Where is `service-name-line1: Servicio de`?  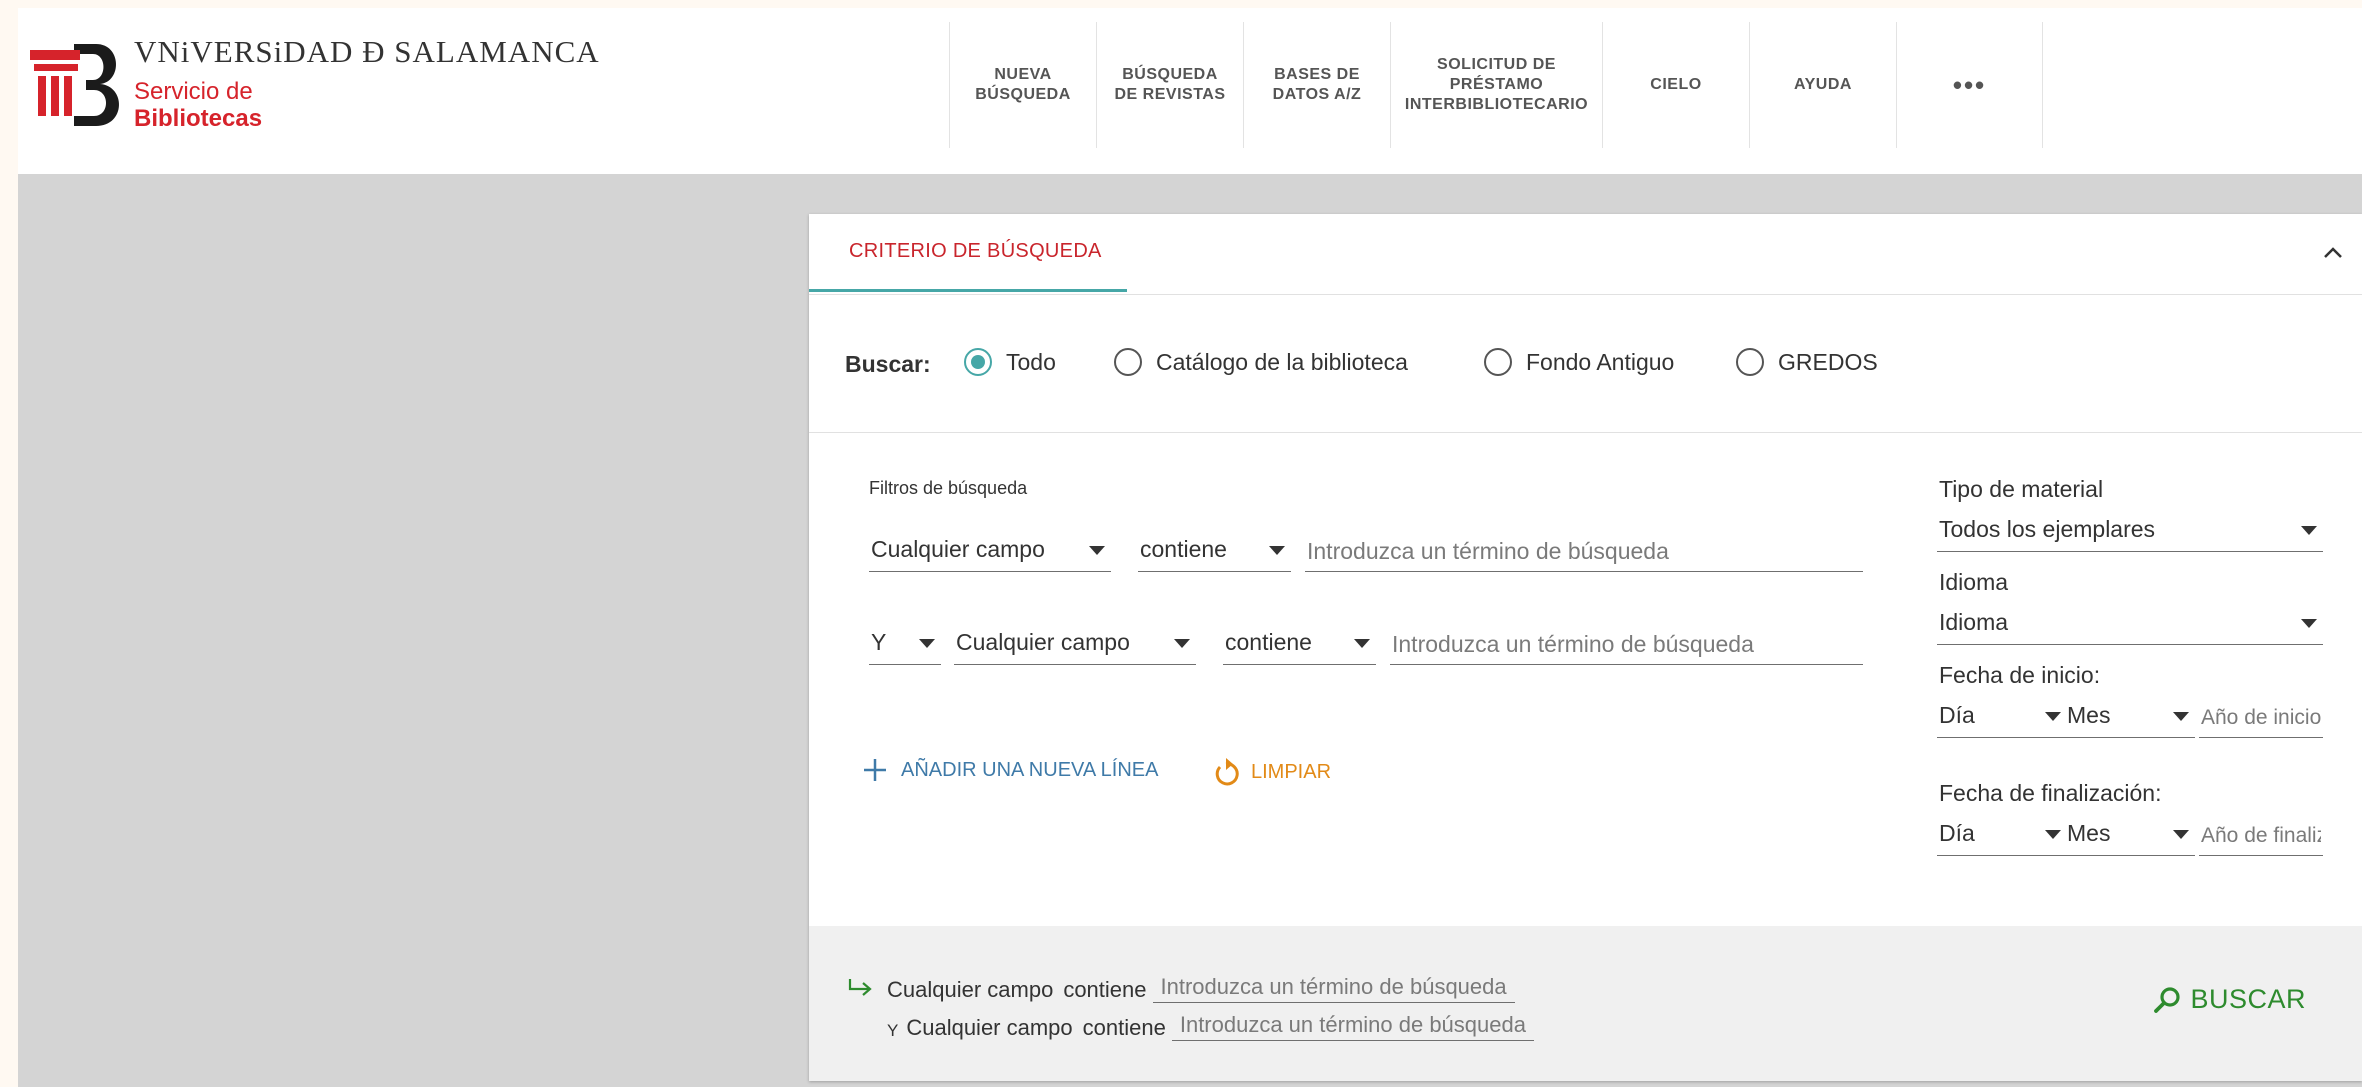
service-name-line1: Servicio de is located at coordinates (193, 91).